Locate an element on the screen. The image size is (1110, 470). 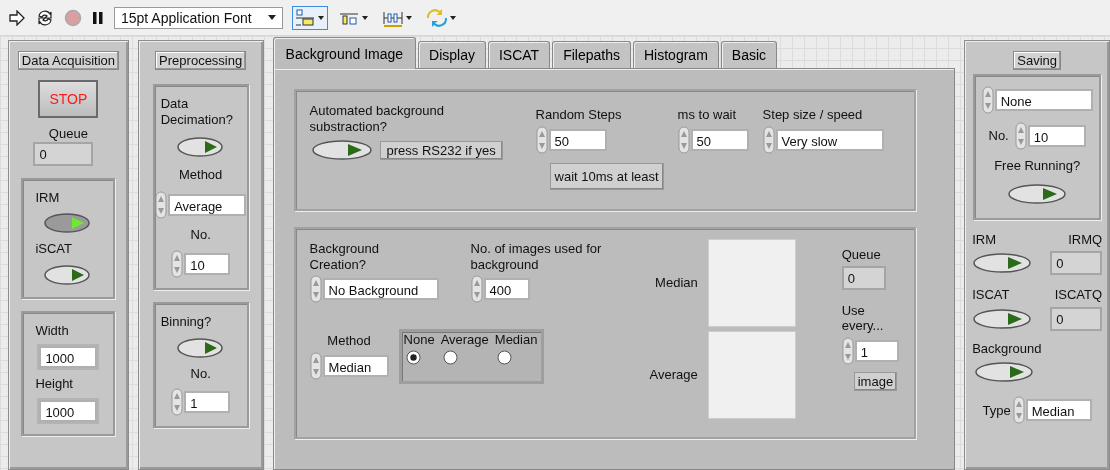
field-label: Width is located at coordinates (52, 330).